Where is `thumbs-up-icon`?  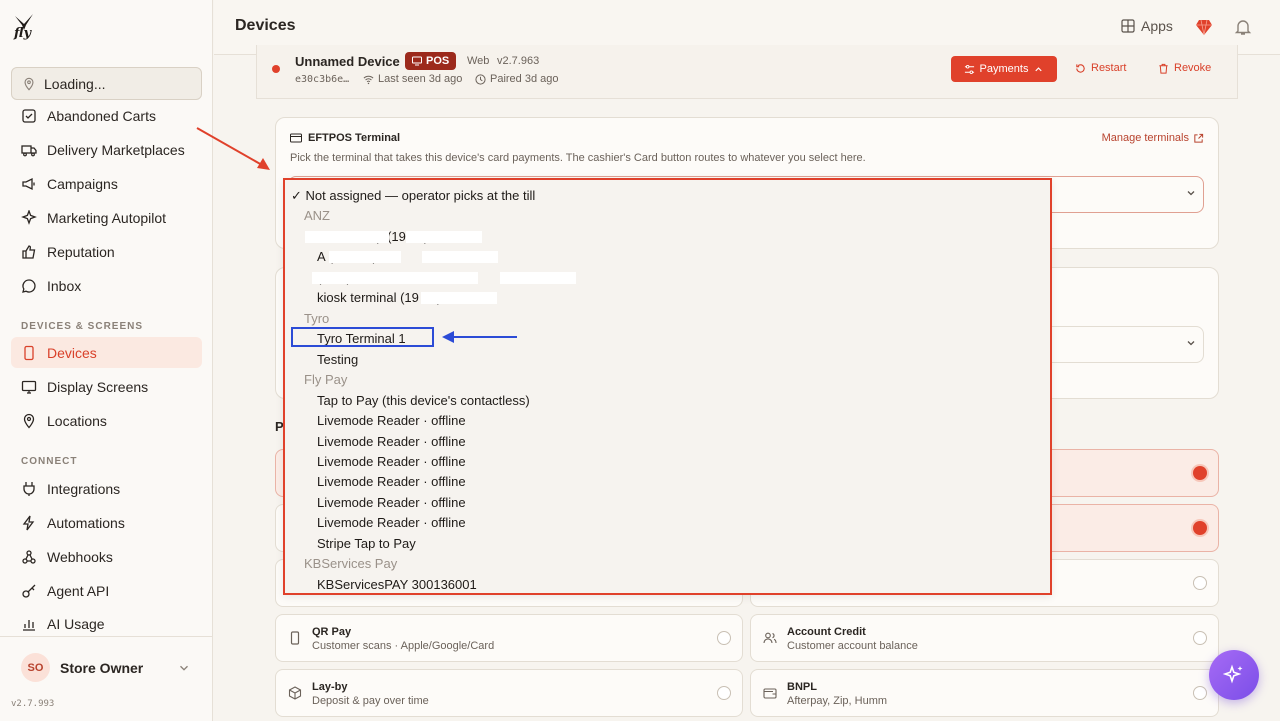 thumbs-up-icon is located at coordinates (29, 251).